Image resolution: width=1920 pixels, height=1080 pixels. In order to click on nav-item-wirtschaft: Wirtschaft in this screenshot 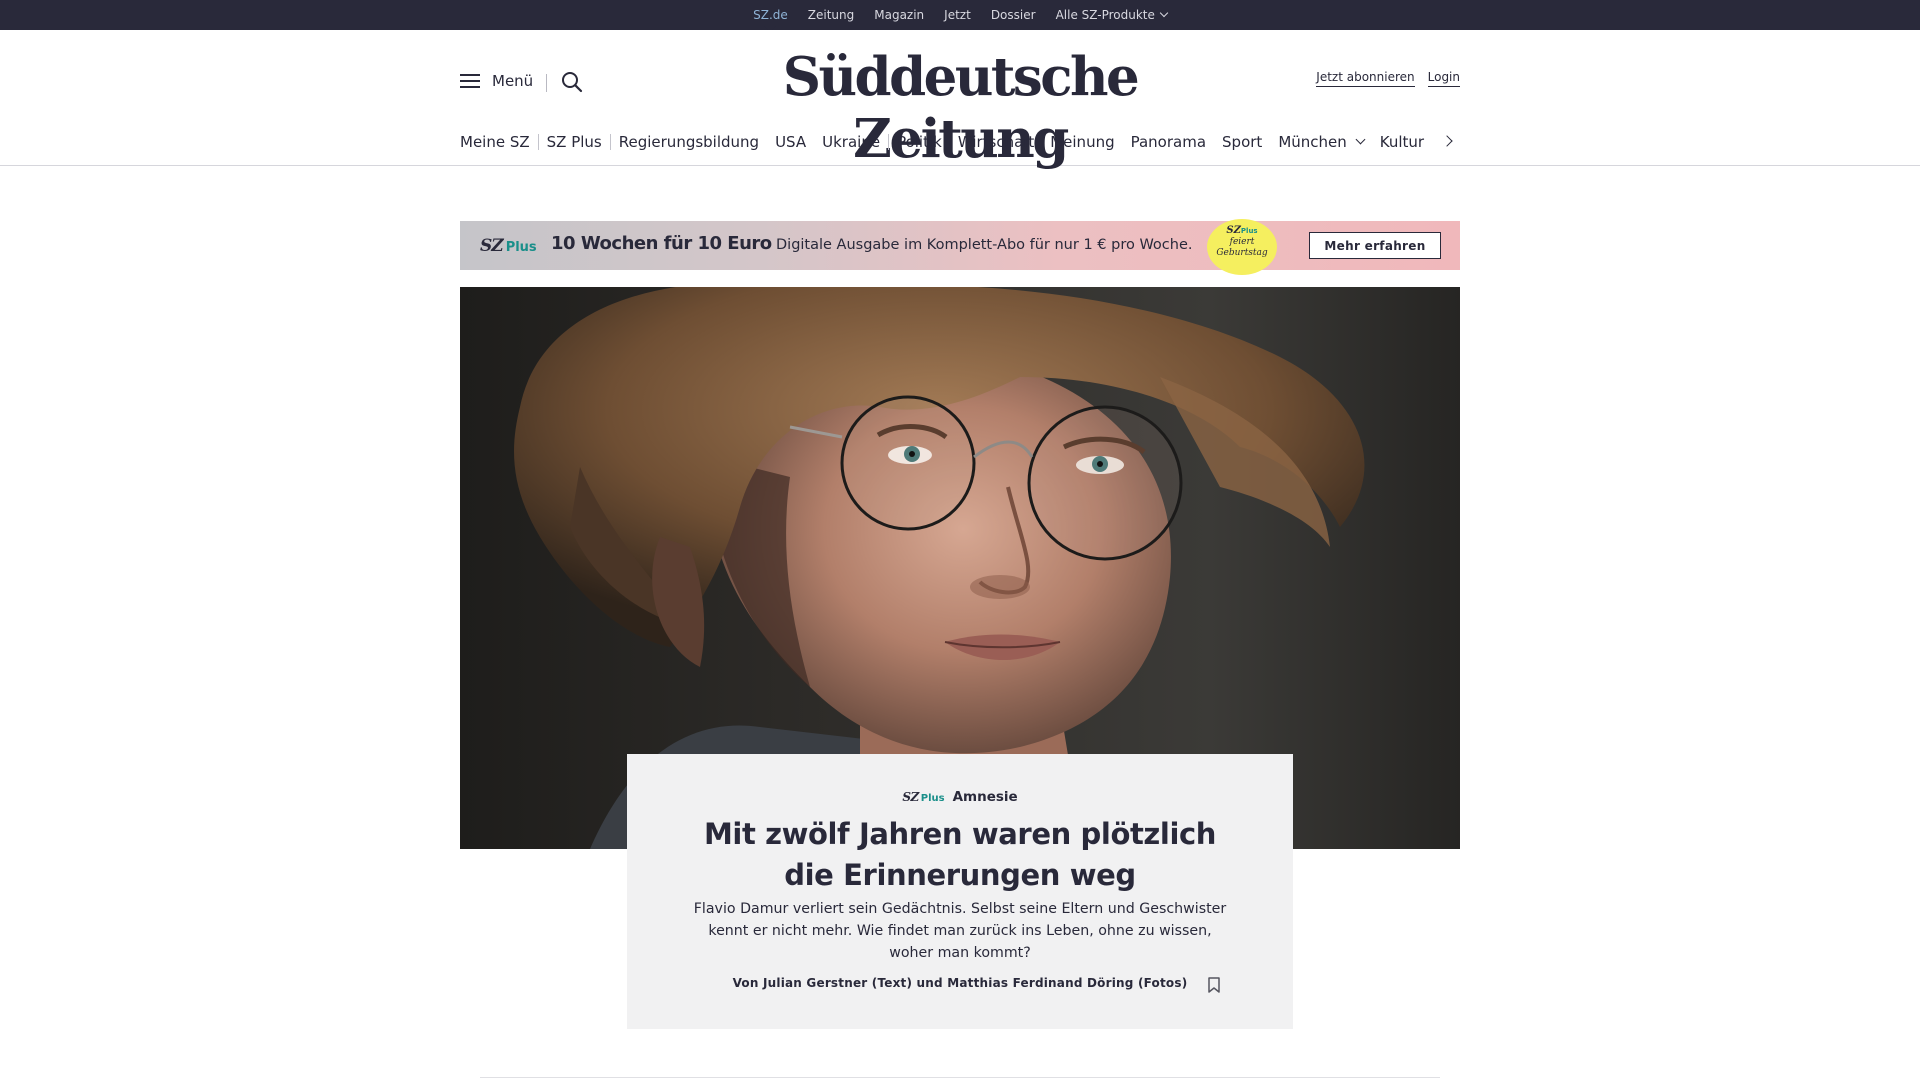, I will do `click(996, 142)`.